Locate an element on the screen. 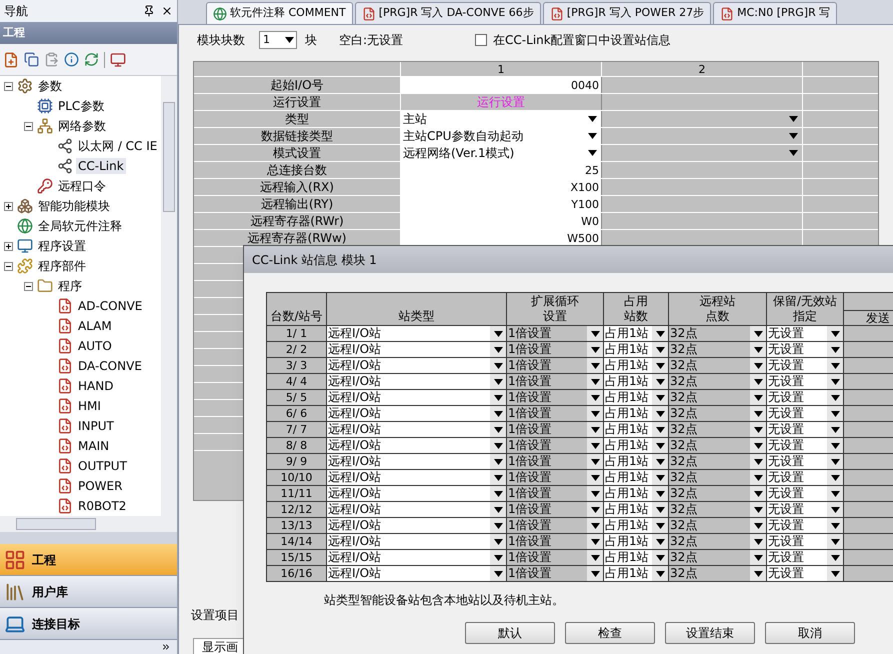 The width and height of the screenshot is (893, 654). tree-item: 程序 is located at coordinates (70, 286).